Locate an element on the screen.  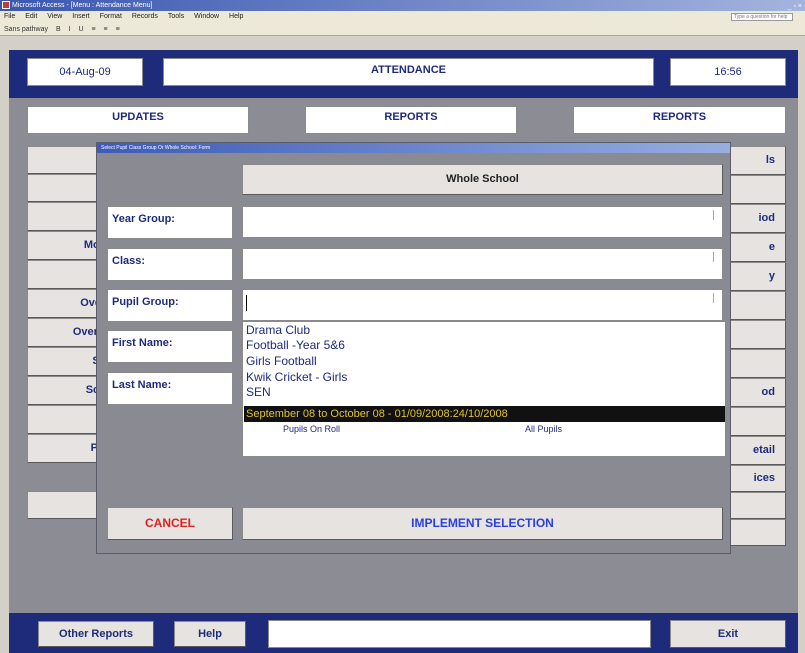
year-group-combo is located at coordinates (482, 222).